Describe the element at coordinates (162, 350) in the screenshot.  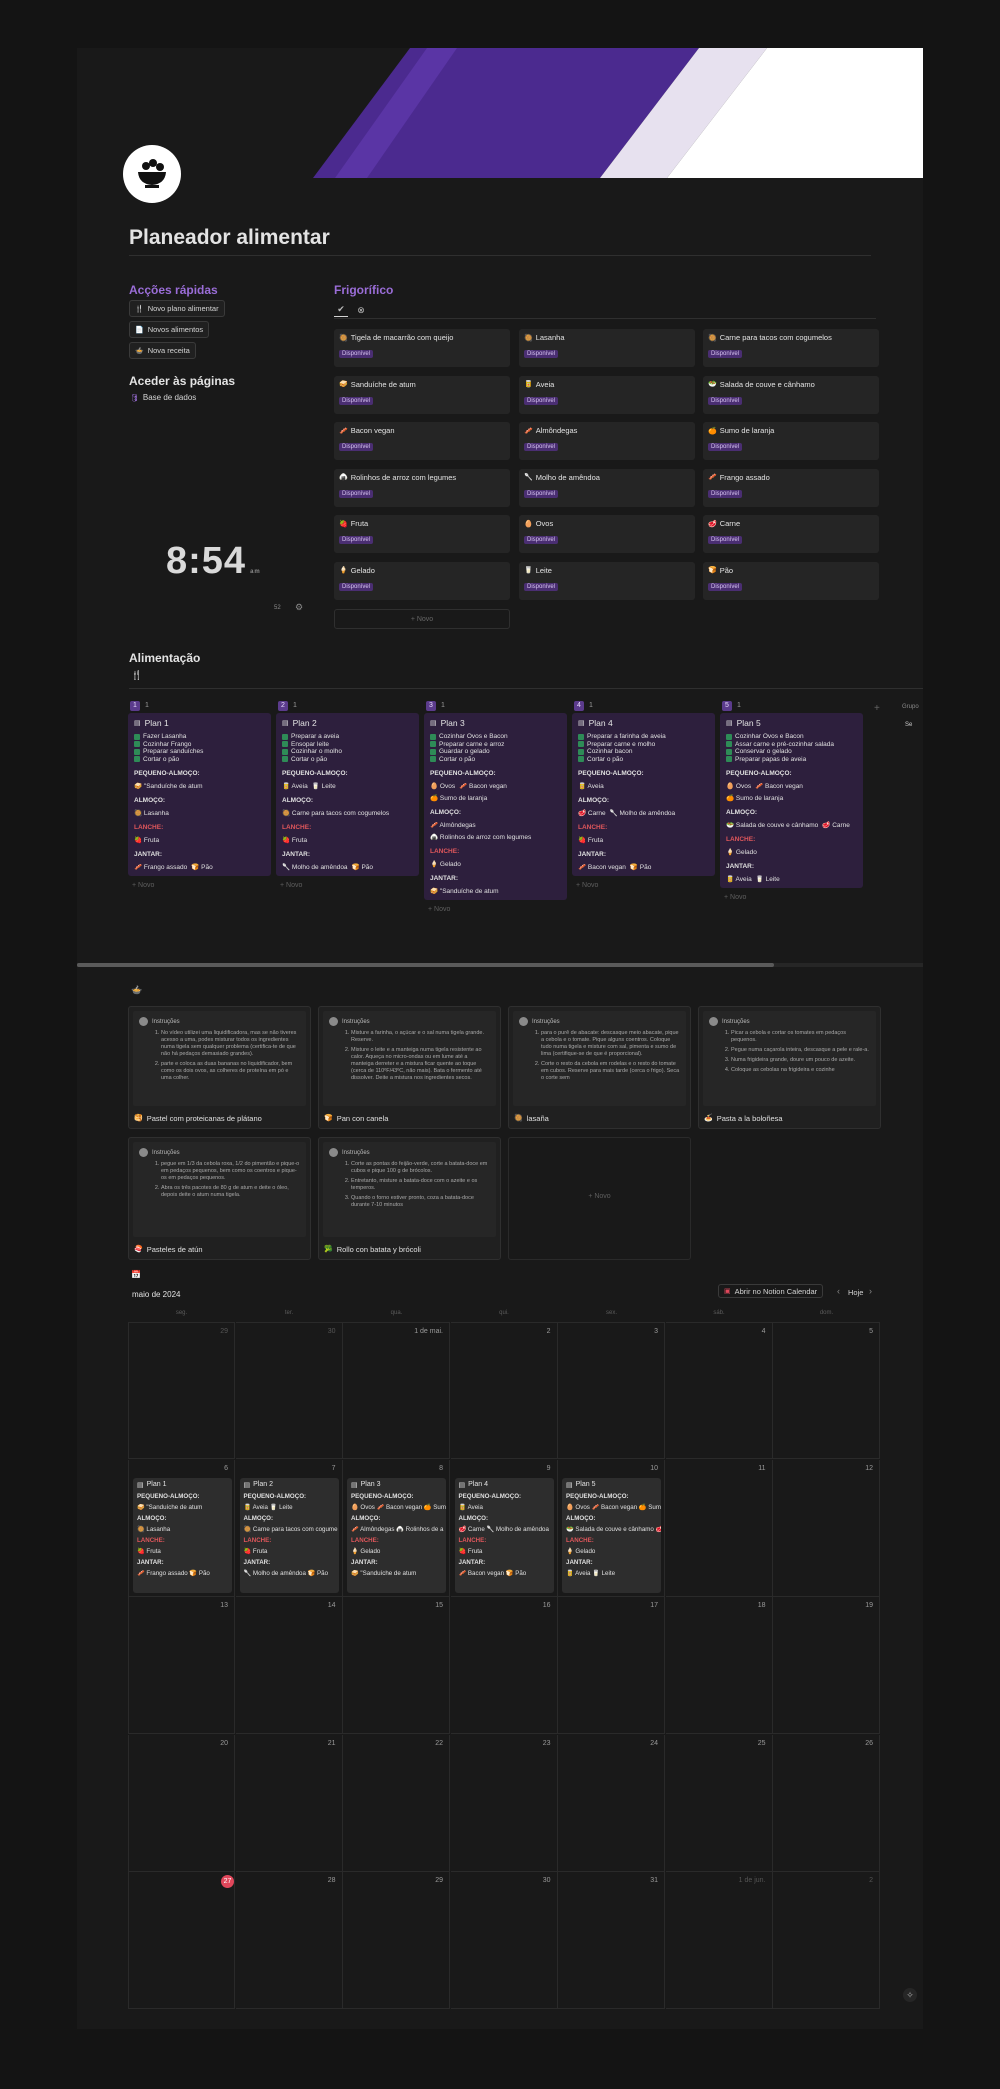
I see `new-recipe-button: 🍲 Nova receita` at that location.